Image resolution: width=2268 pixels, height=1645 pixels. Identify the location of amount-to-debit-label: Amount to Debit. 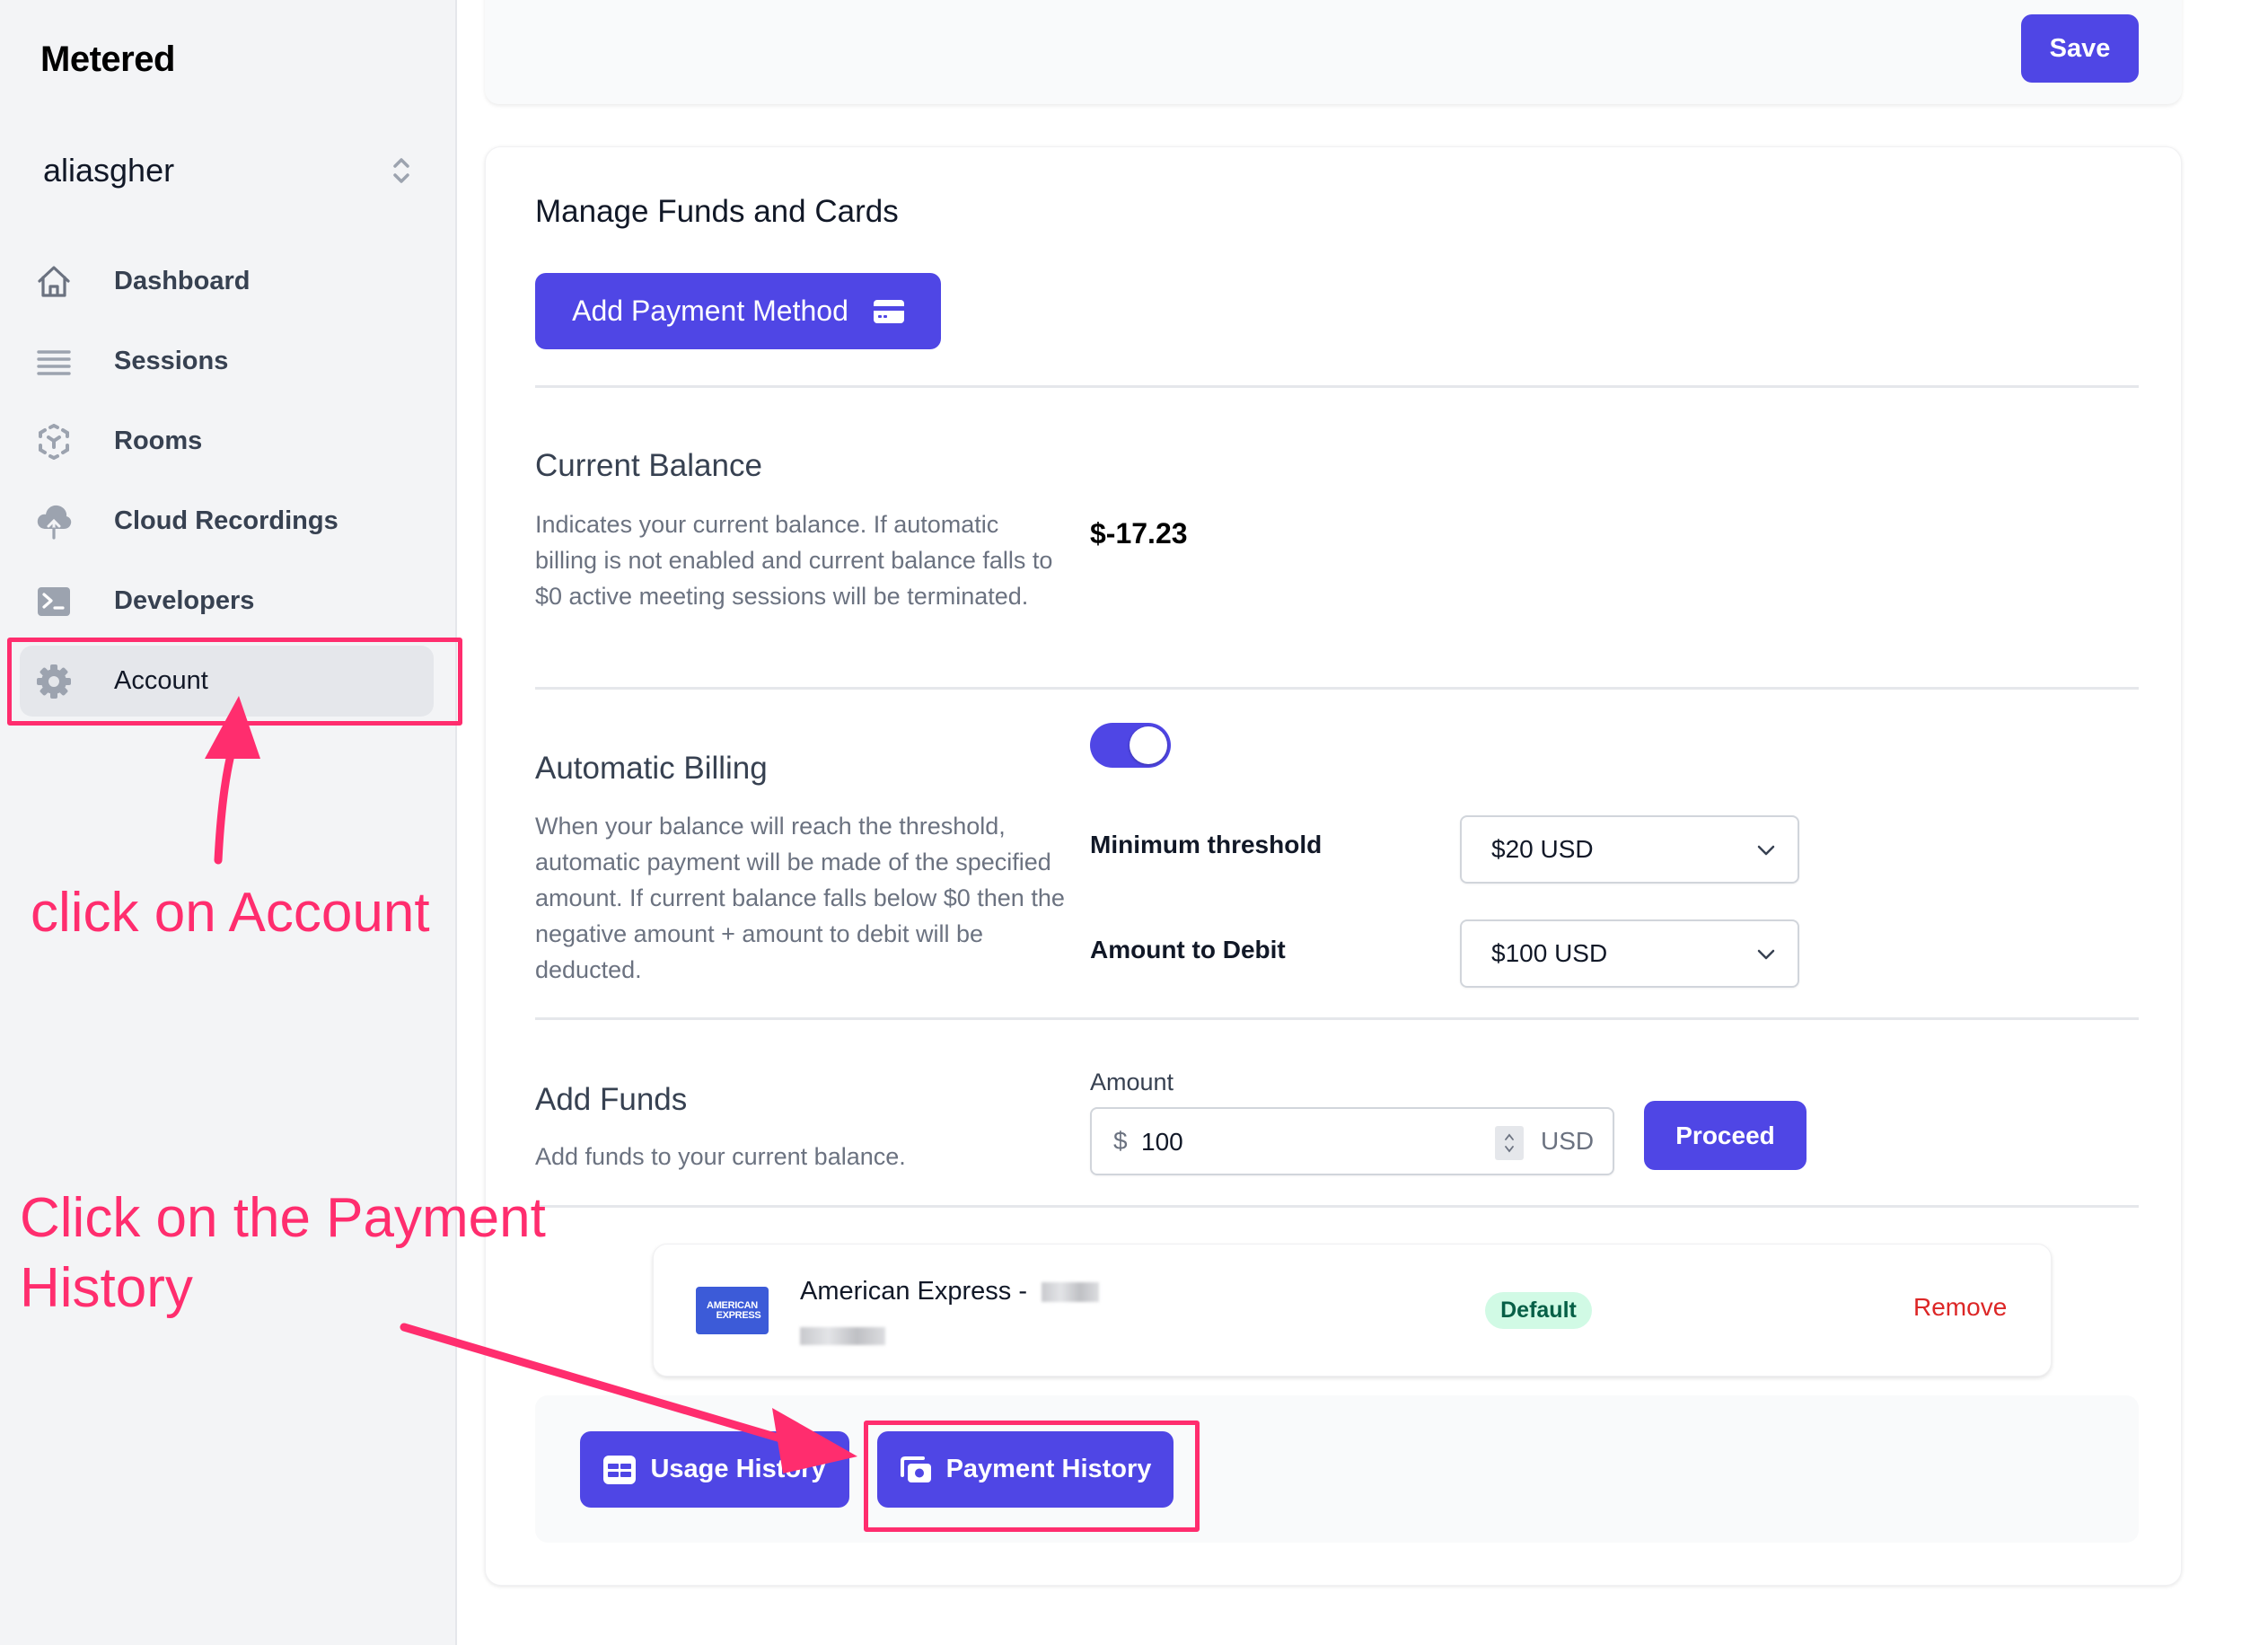
(1188, 950).